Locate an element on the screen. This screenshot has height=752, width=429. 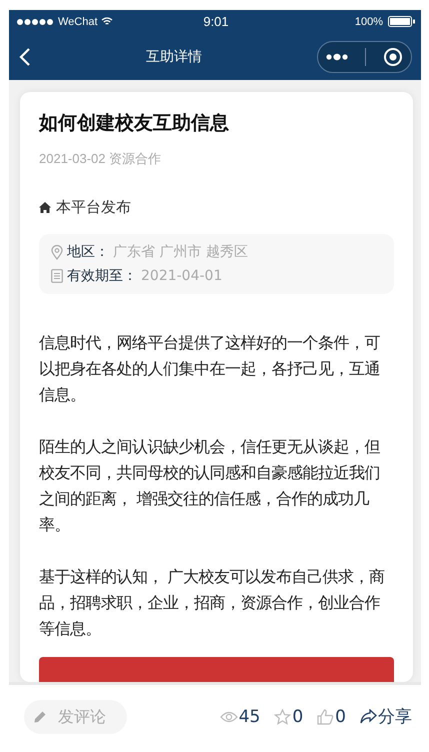
status-time: 9:01 is located at coordinates (216, 21).